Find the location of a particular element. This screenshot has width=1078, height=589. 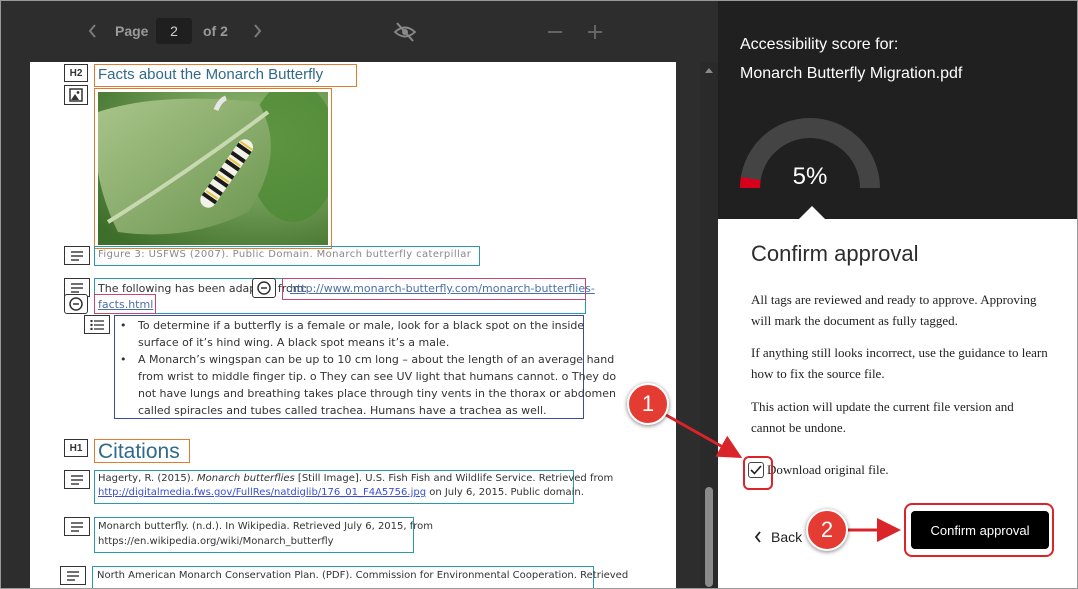

step-2-badge: 2 is located at coordinates (827, 530).